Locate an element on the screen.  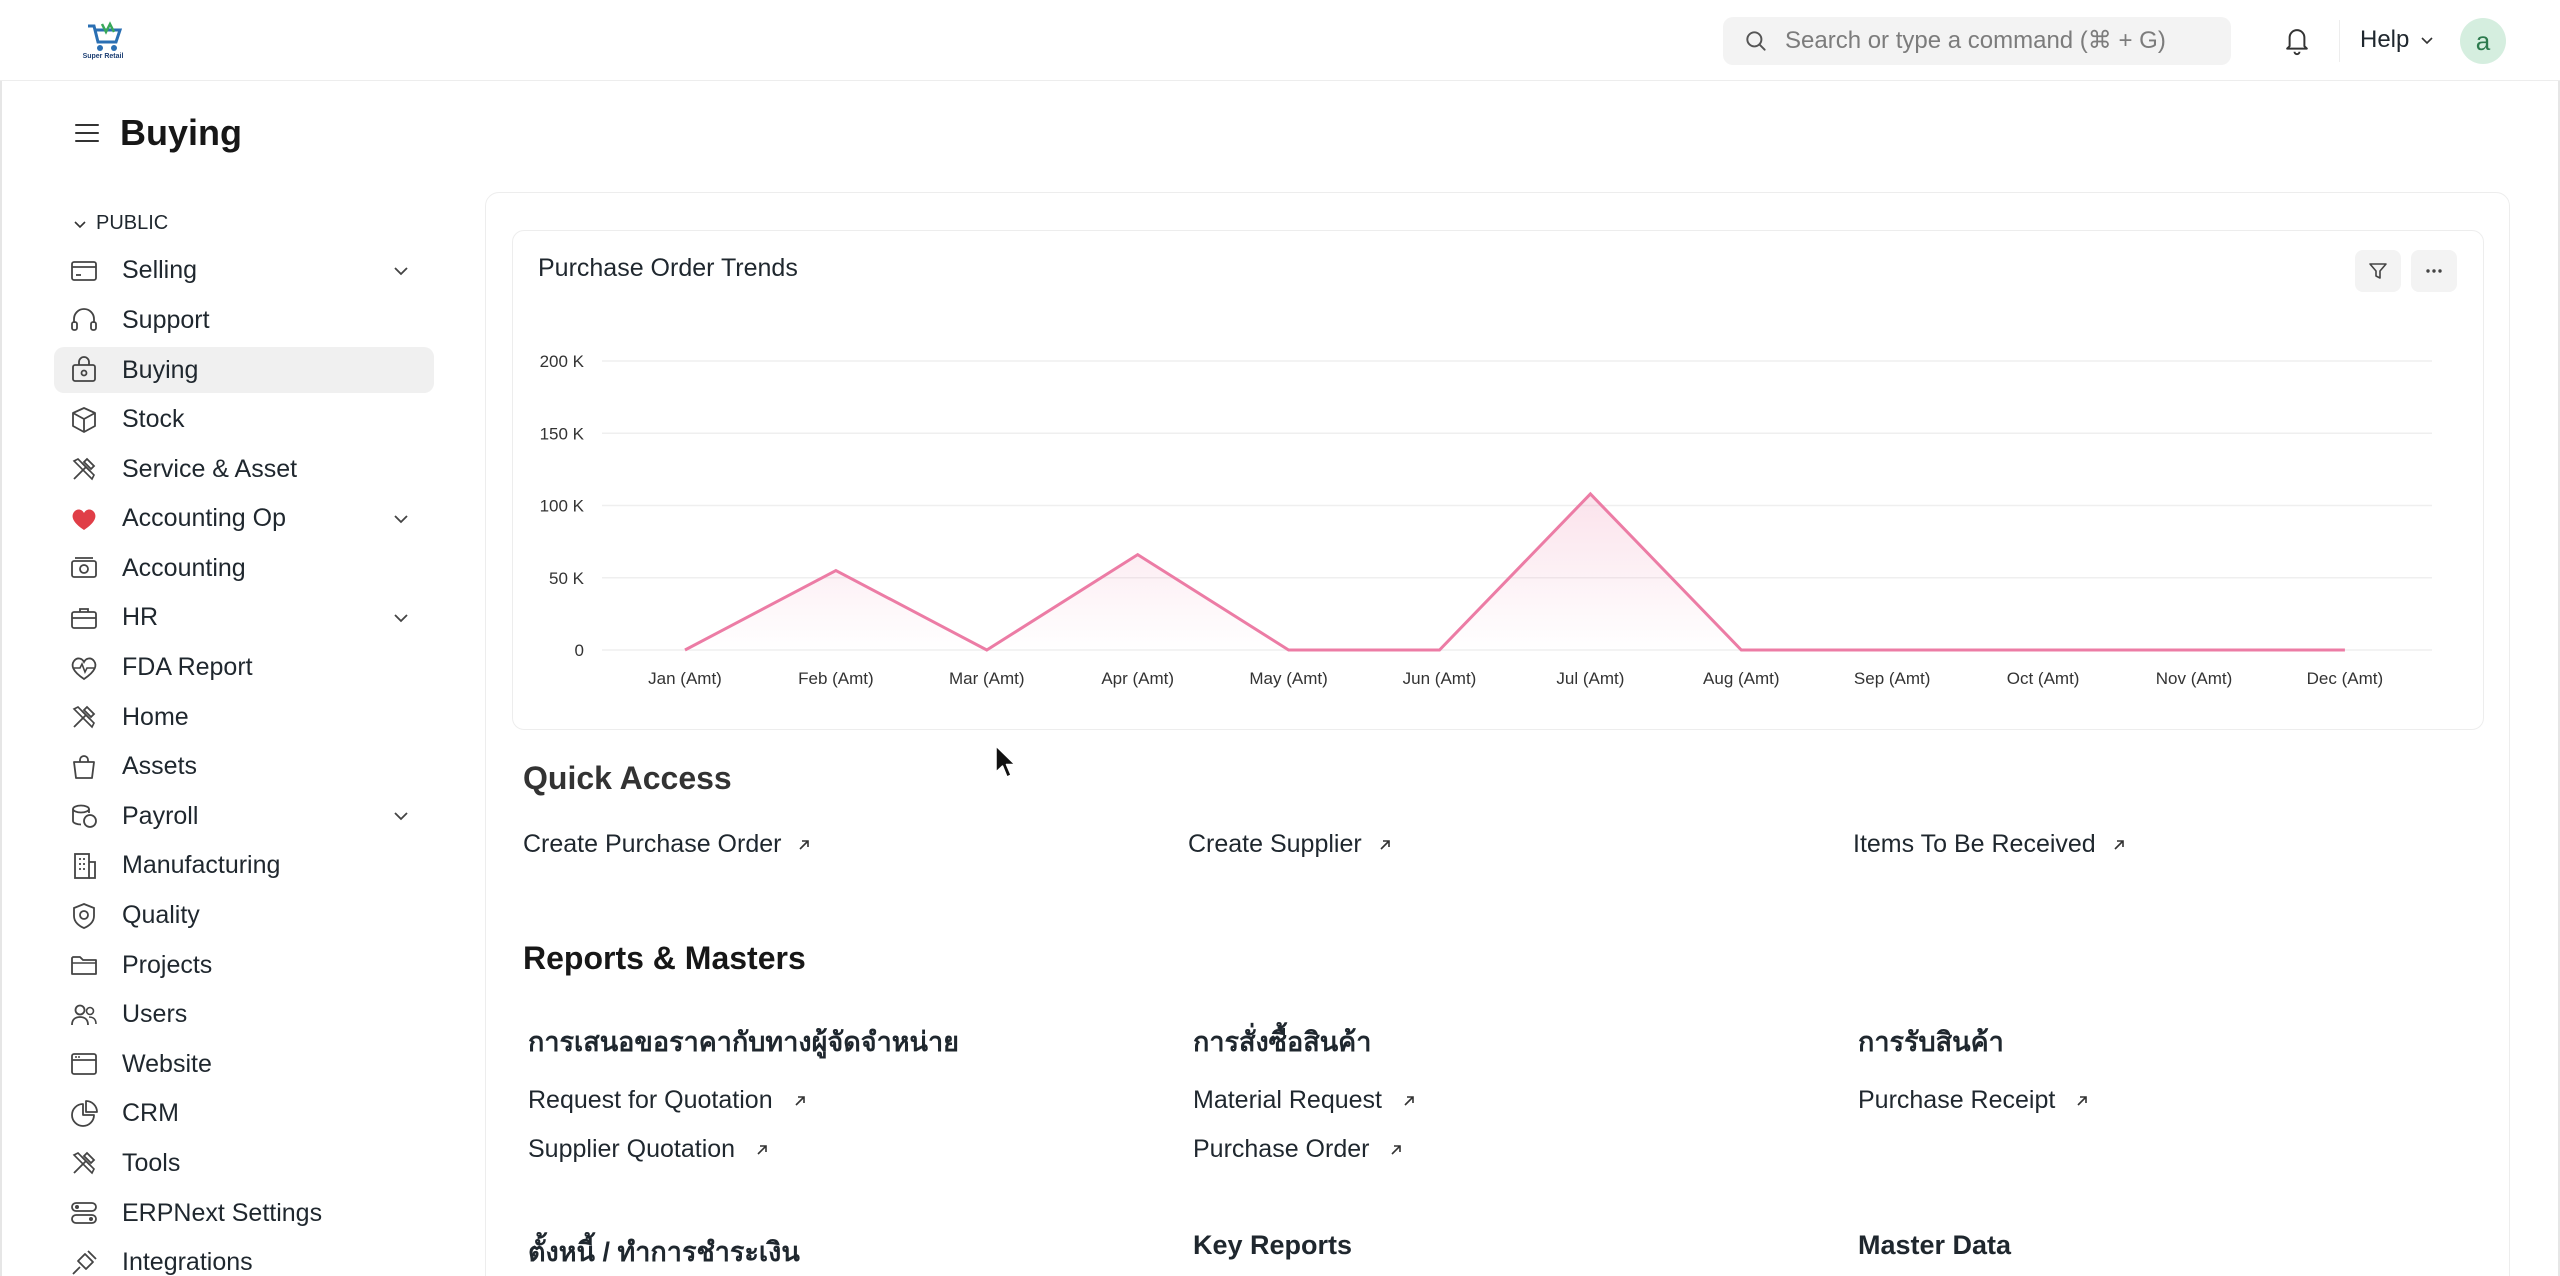
y-tick-label: 150 K is located at coordinates (562, 433).